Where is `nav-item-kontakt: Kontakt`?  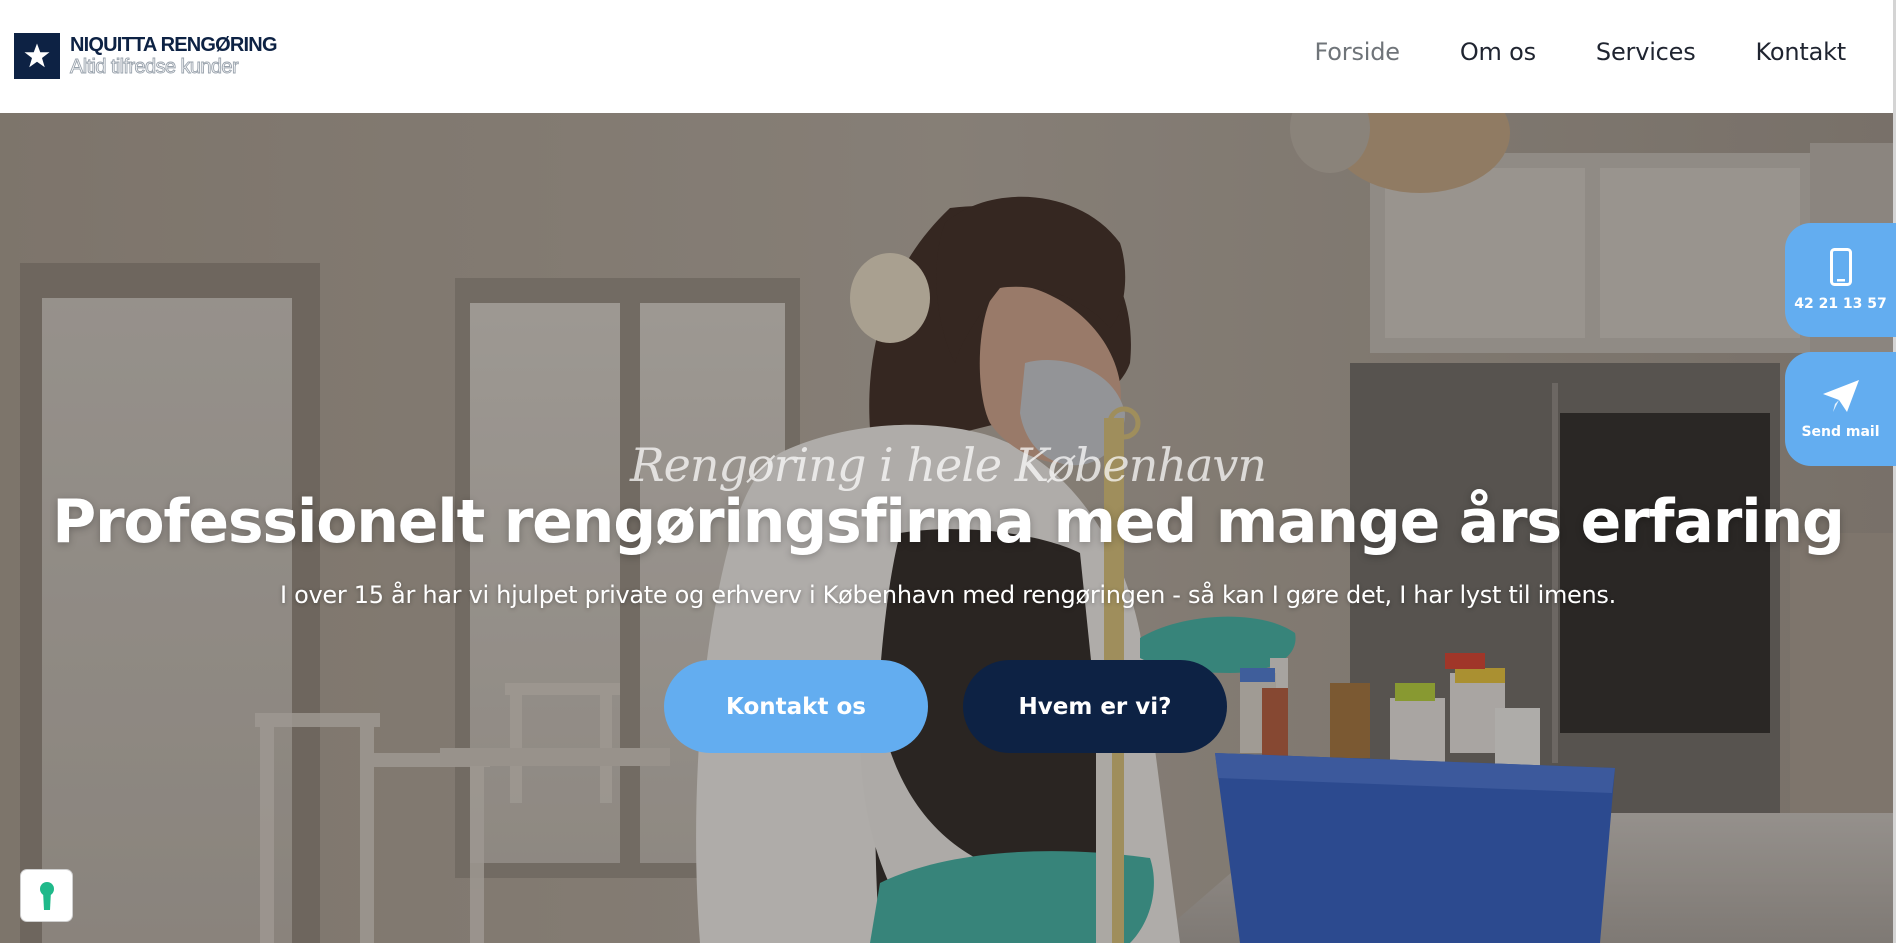 nav-item-kontakt: Kontakt is located at coordinates (1801, 52).